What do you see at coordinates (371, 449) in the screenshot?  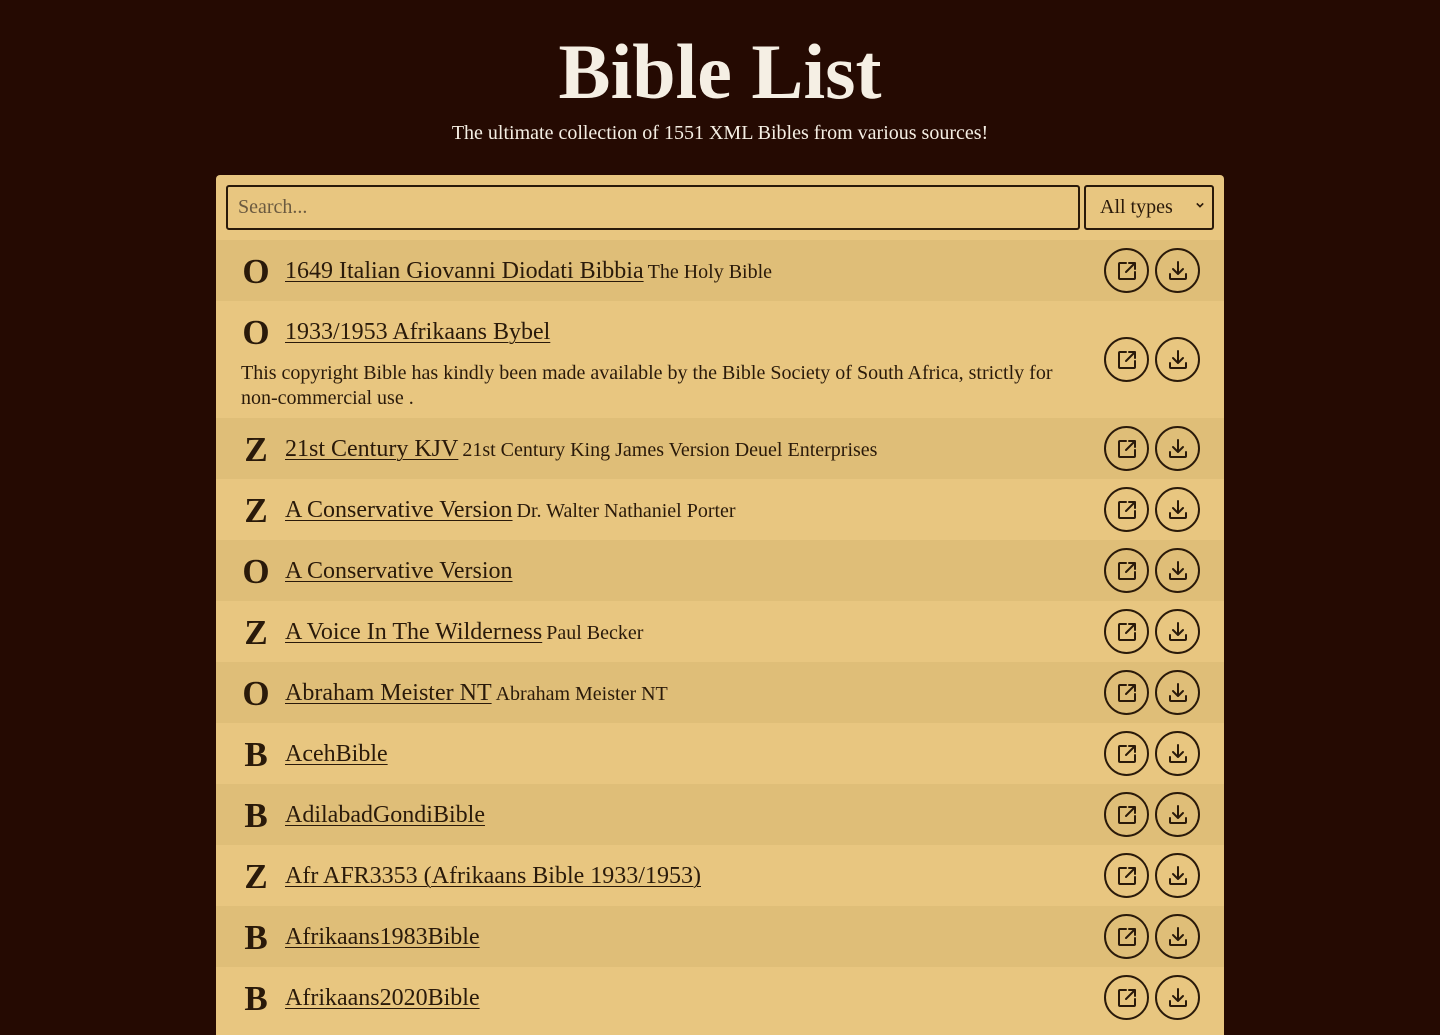 I see `bible-title-link: 21st Century KJV` at bounding box center [371, 449].